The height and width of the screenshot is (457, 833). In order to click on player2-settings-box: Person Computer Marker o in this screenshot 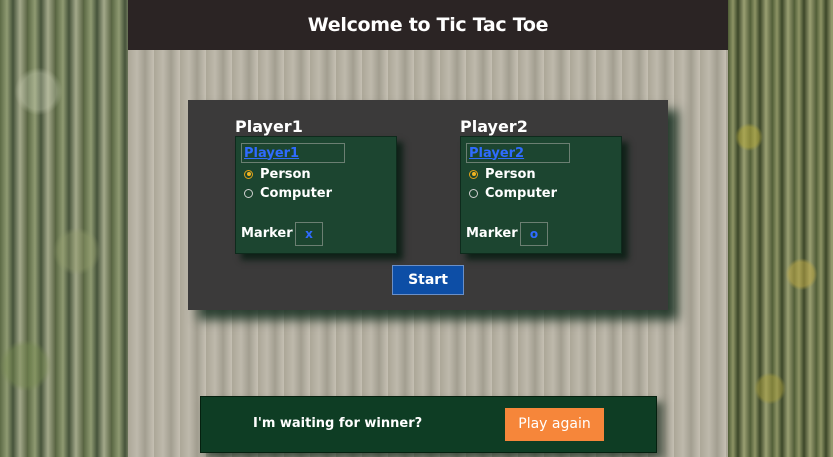, I will do `click(541, 195)`.